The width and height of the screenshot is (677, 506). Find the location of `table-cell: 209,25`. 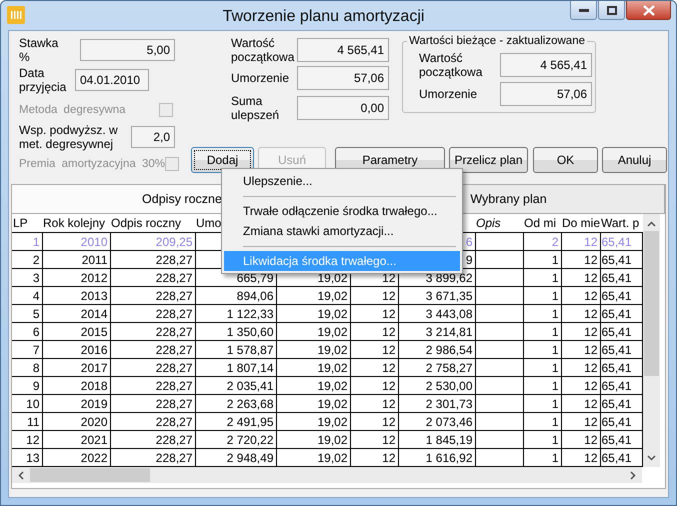

table-cell: 209,25 is located at coordinates (174, 241).